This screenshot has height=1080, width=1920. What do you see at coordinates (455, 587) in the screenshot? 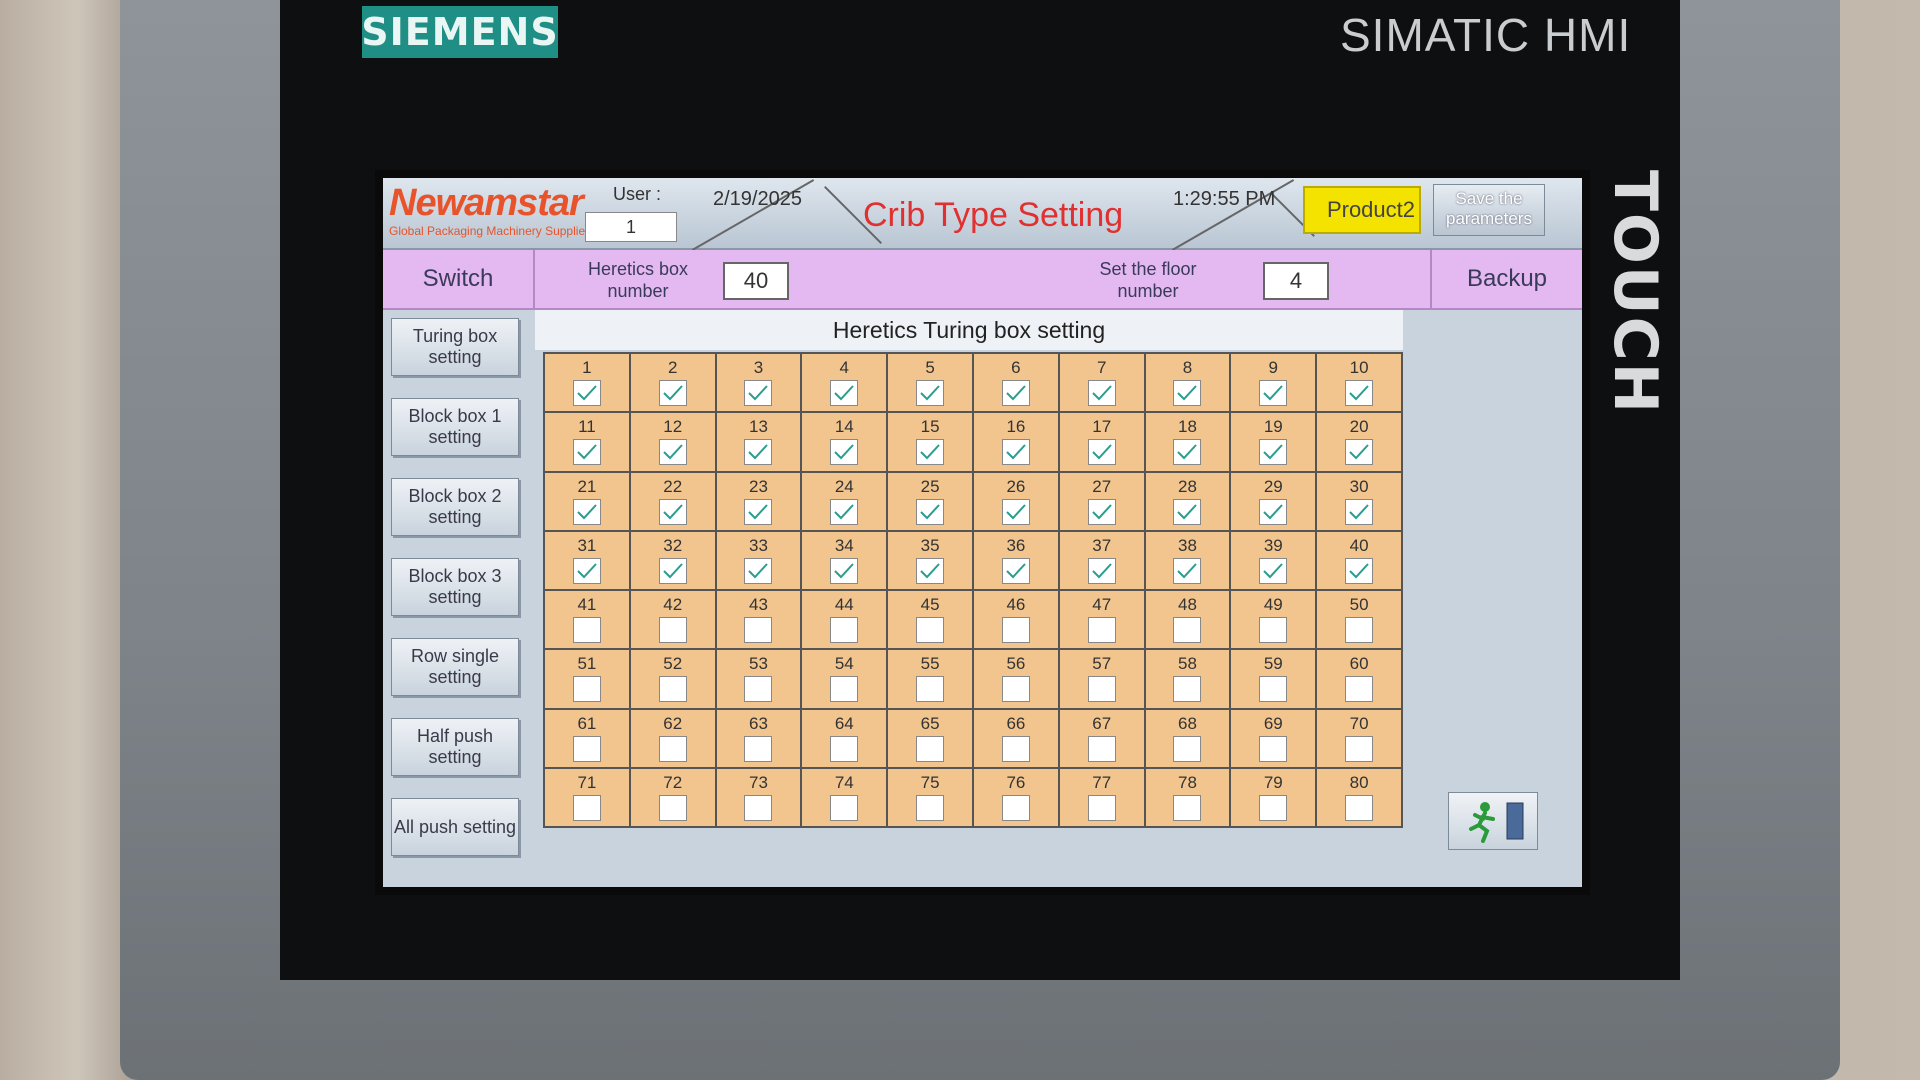
I see `menu-block-box-3: Block box 3 setting` at bounding box center [455, 587].